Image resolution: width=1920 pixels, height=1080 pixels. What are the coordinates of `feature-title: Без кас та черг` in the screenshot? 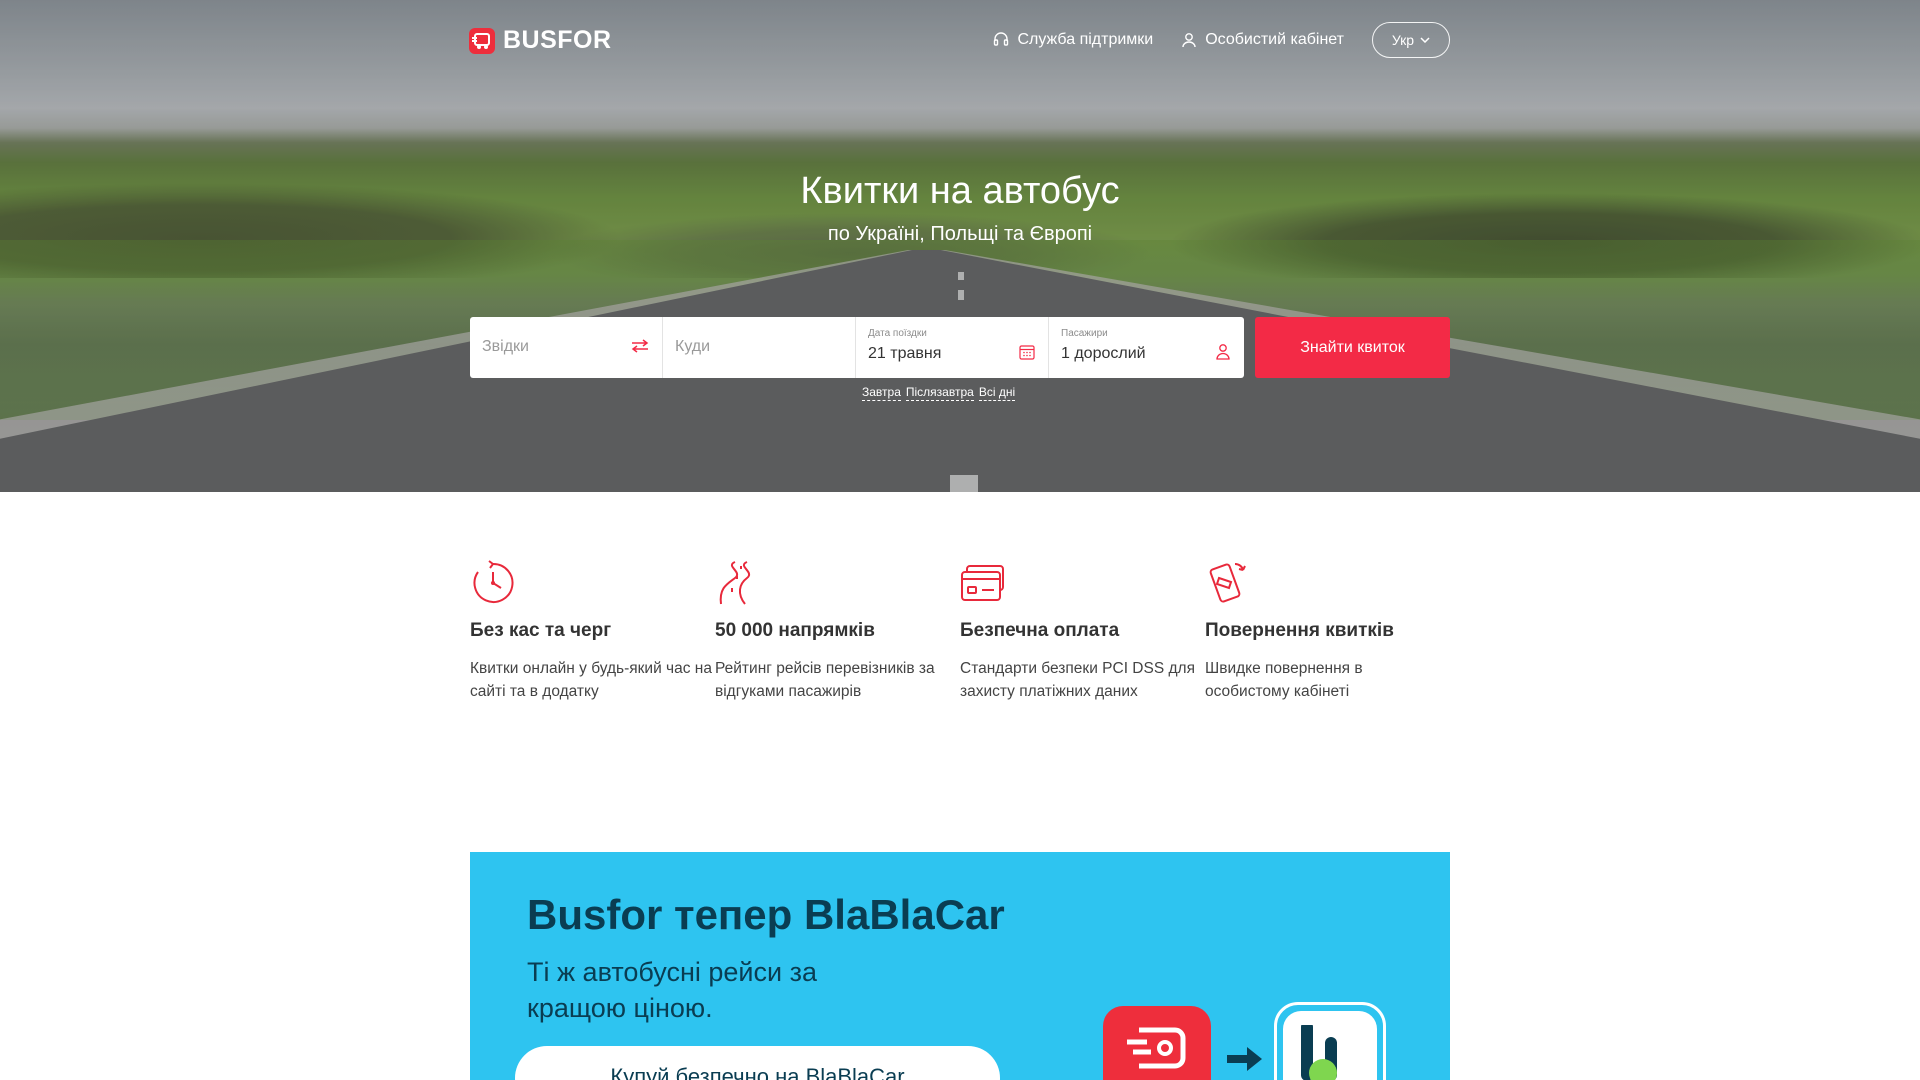 It's located at (541, 630).